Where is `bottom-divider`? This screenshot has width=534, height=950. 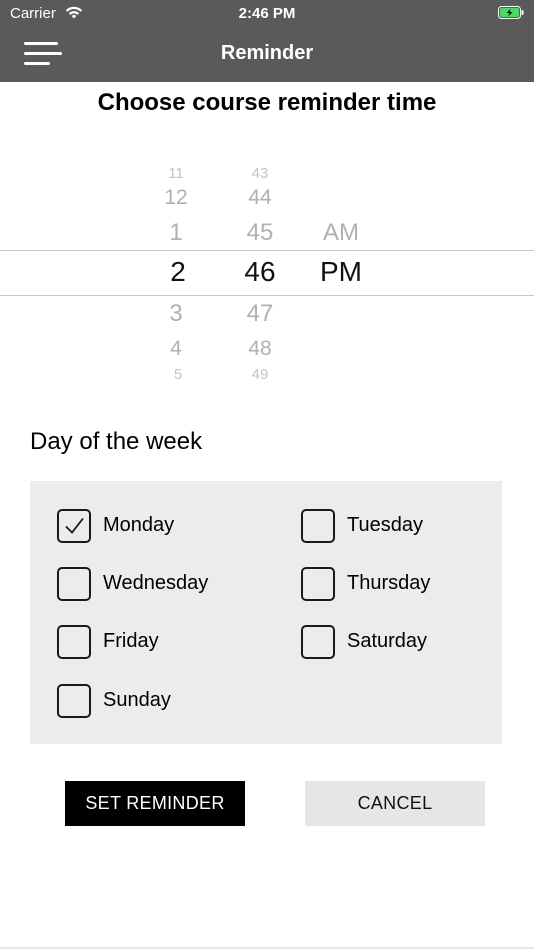 bottom-divider is located at coordinates (267, 948).